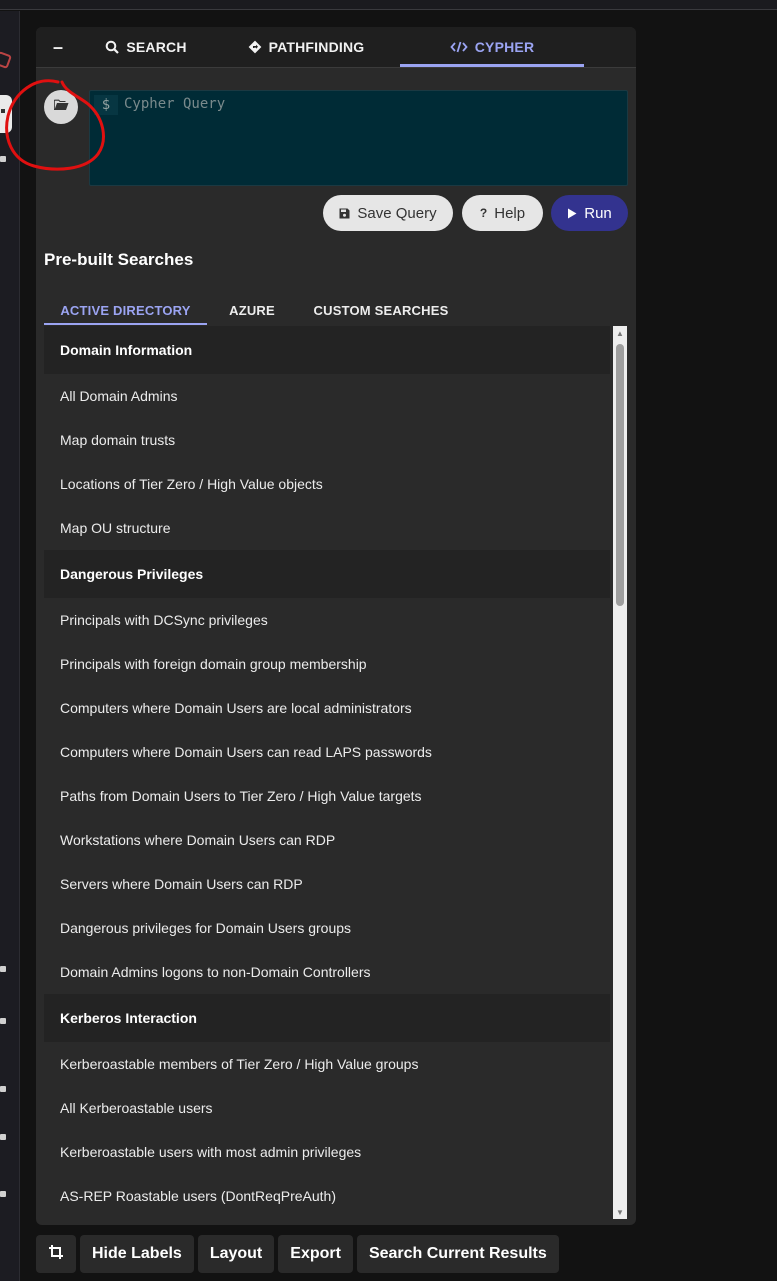 The height and width of the screenshot is (1281, 777). I want to click on search-mode-tabs: – SEARCH PATHFINDING CYPHER, so click(336, 47).